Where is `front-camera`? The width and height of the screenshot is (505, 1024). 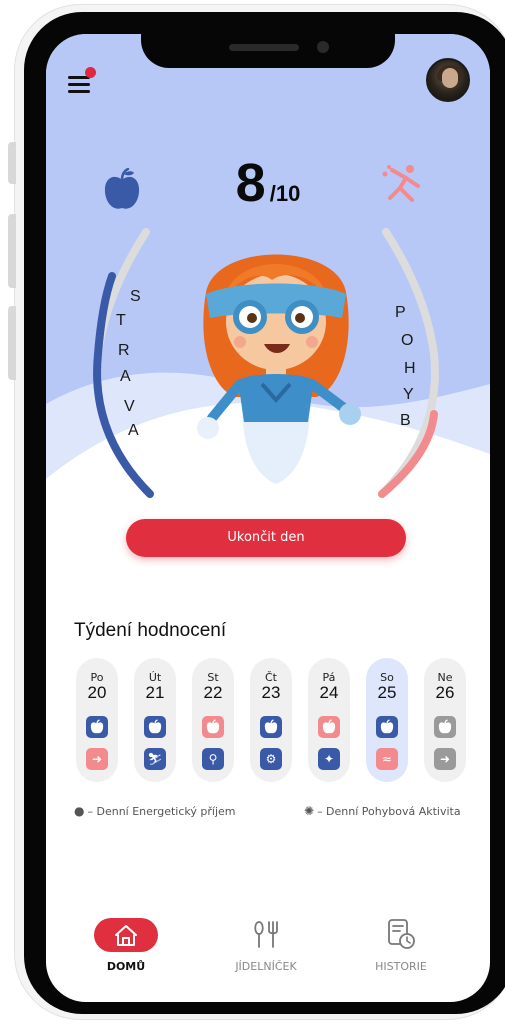 front-camera is located at coordinates (323, 47).